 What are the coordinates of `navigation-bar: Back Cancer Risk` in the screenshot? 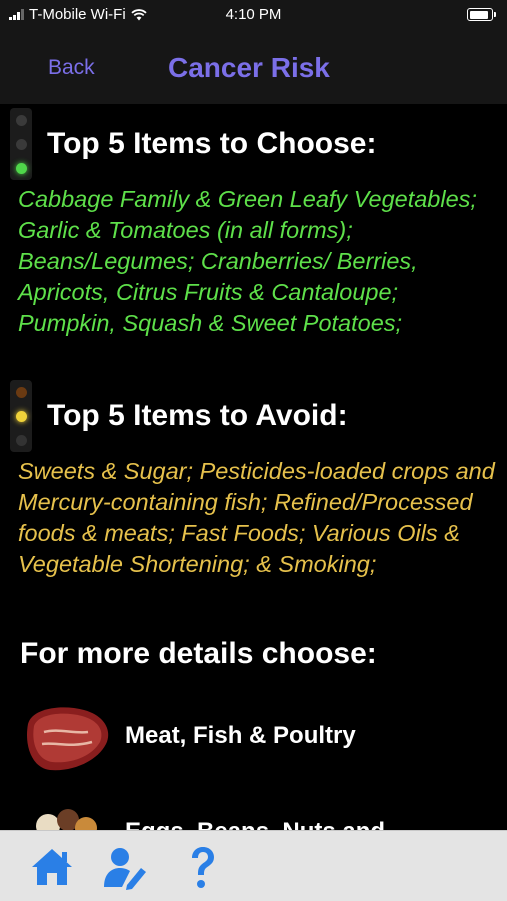 It's located at (253, 68).